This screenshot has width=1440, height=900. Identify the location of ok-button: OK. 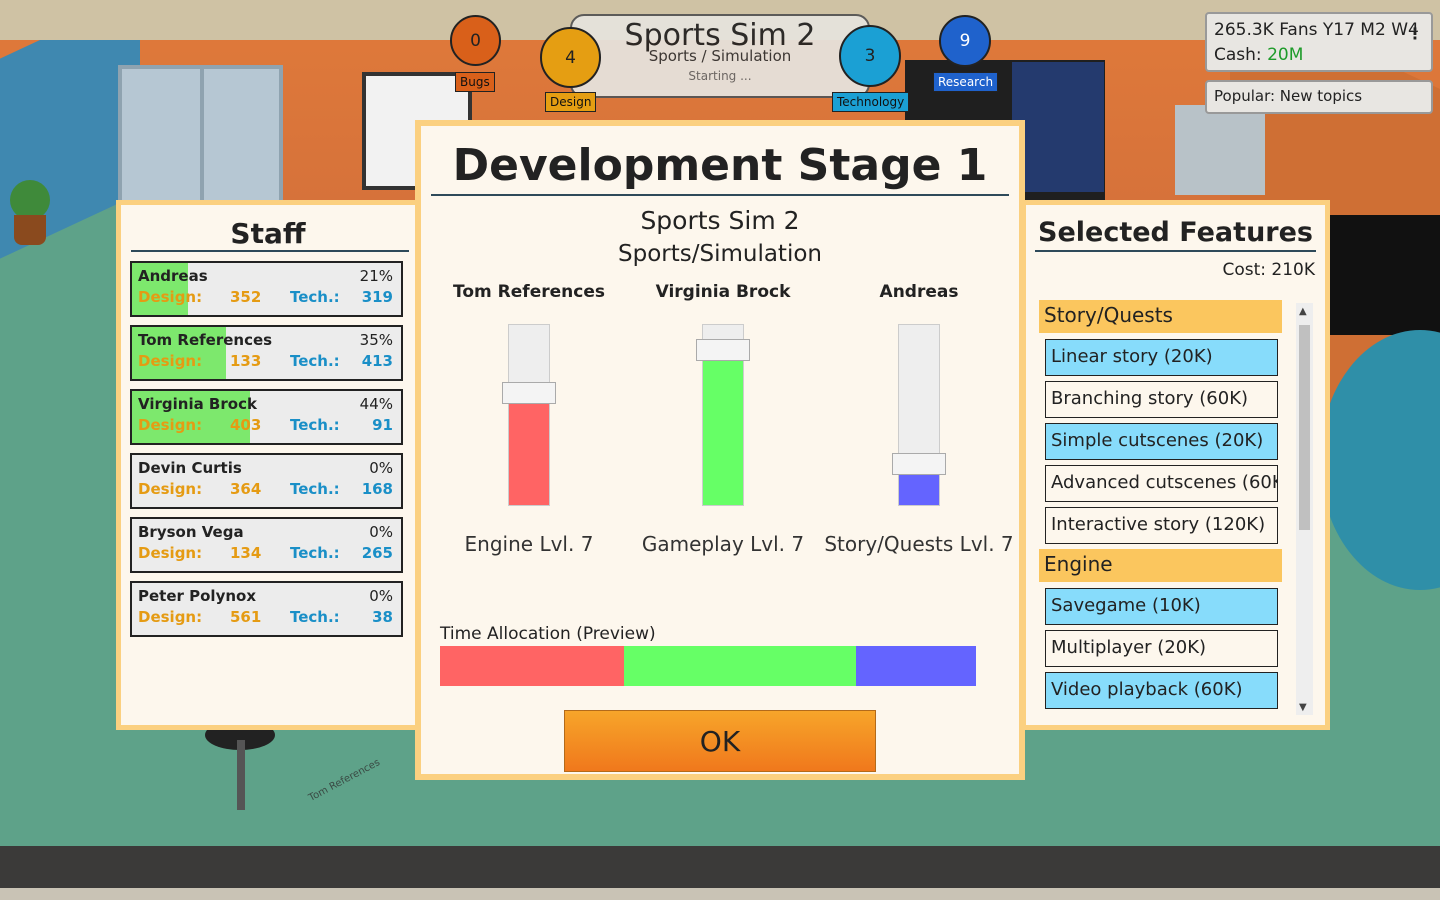
(720, 741).